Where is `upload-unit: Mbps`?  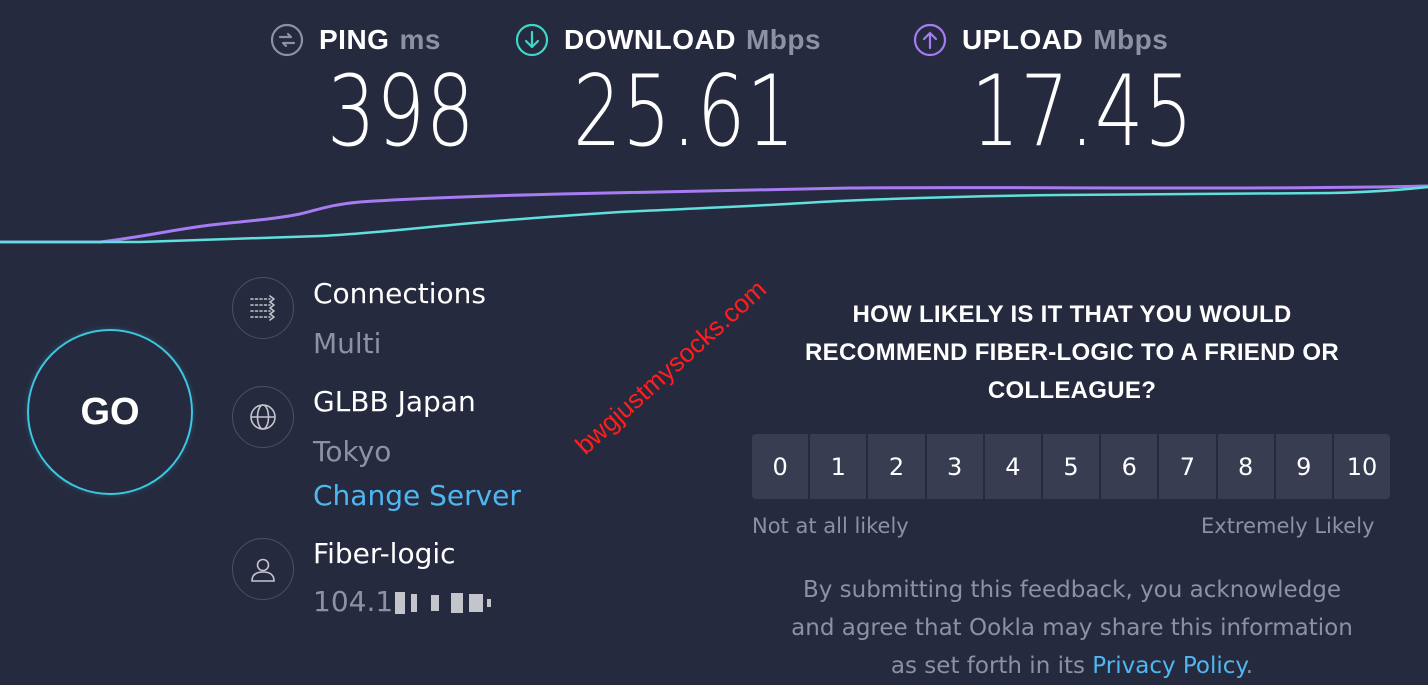
upload-unit: Mbps is located at coordinates (1131, 39).